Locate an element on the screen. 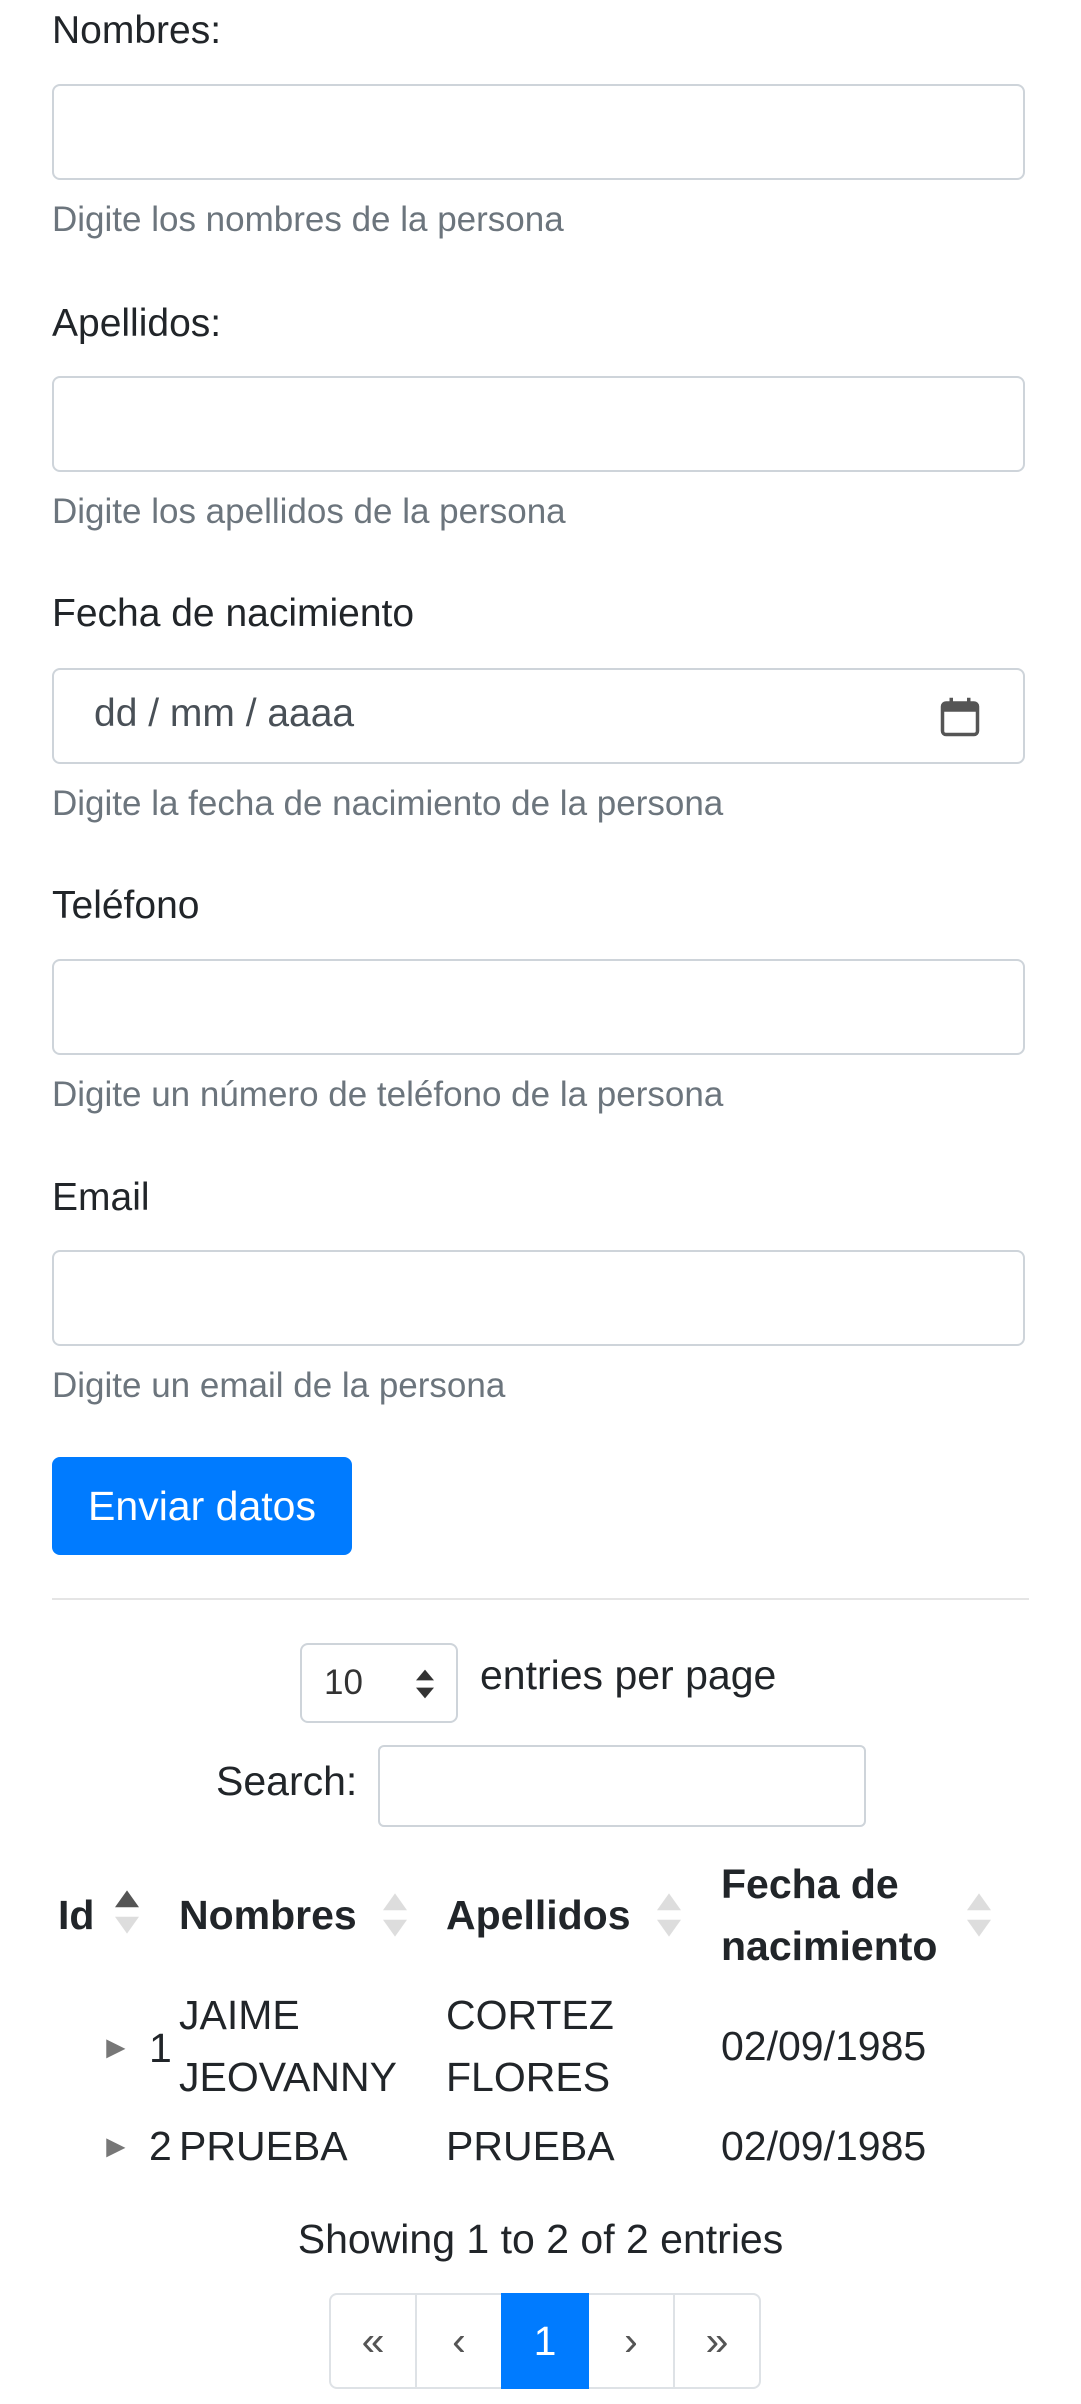  page-size-value: 10 is located at coordinates (343, 1682).